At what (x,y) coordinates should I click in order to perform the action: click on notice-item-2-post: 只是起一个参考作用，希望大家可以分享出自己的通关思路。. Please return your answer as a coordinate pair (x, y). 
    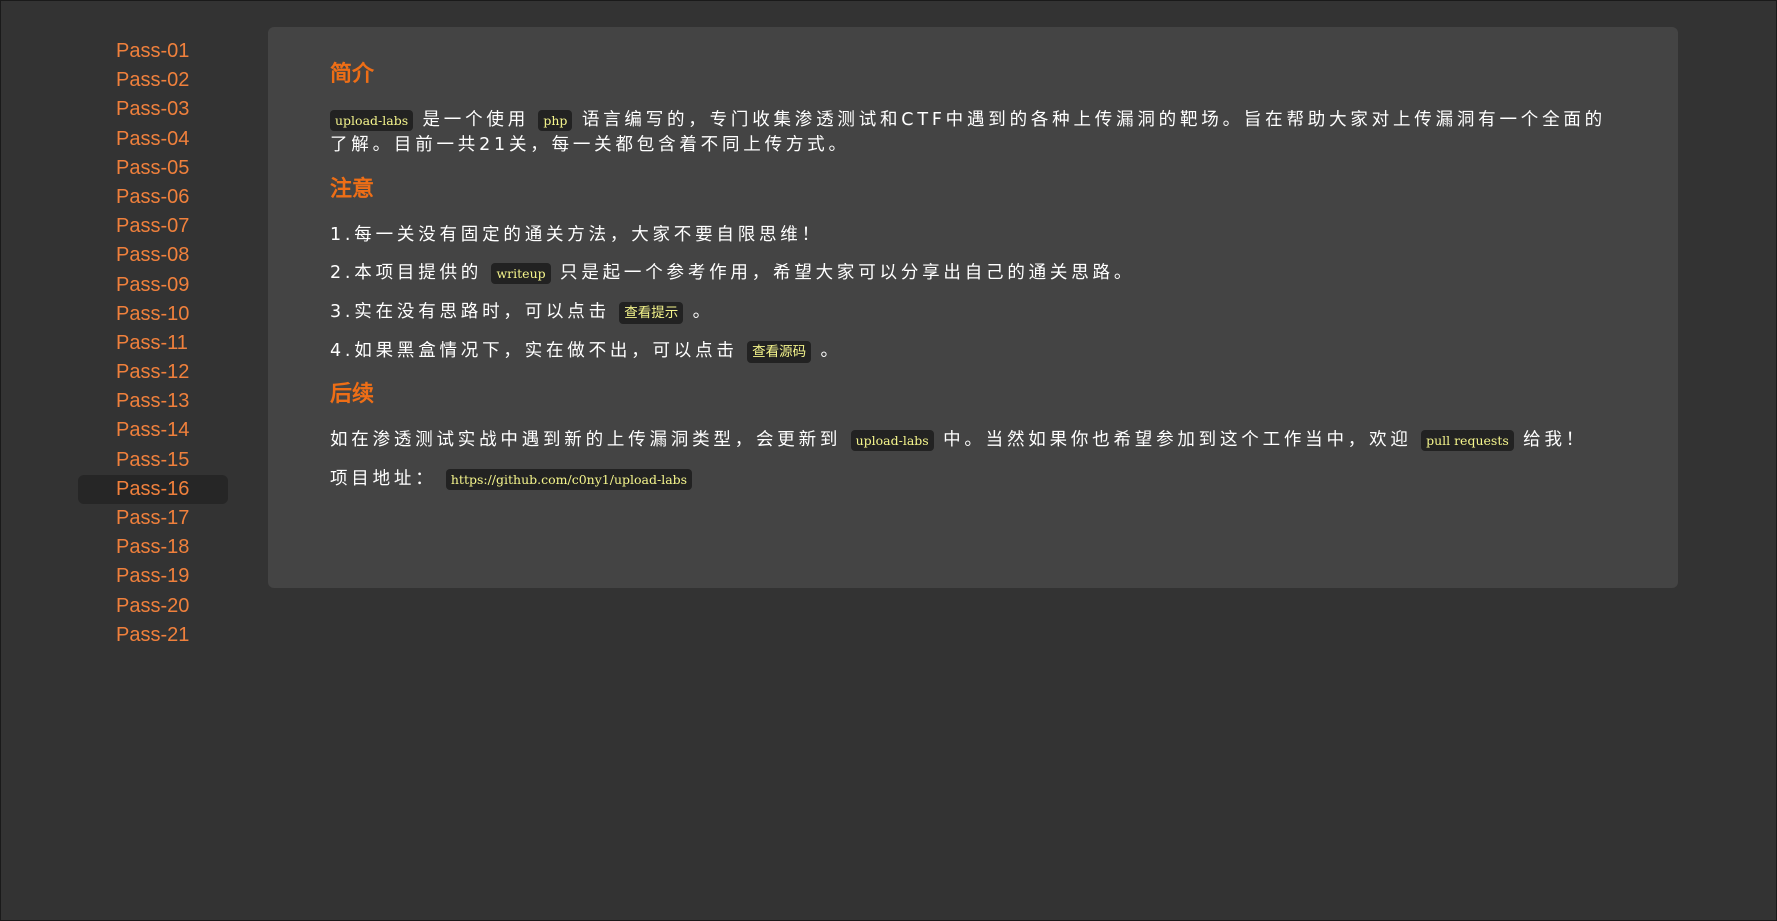
    Looking at the image, I should click on (848, 273).